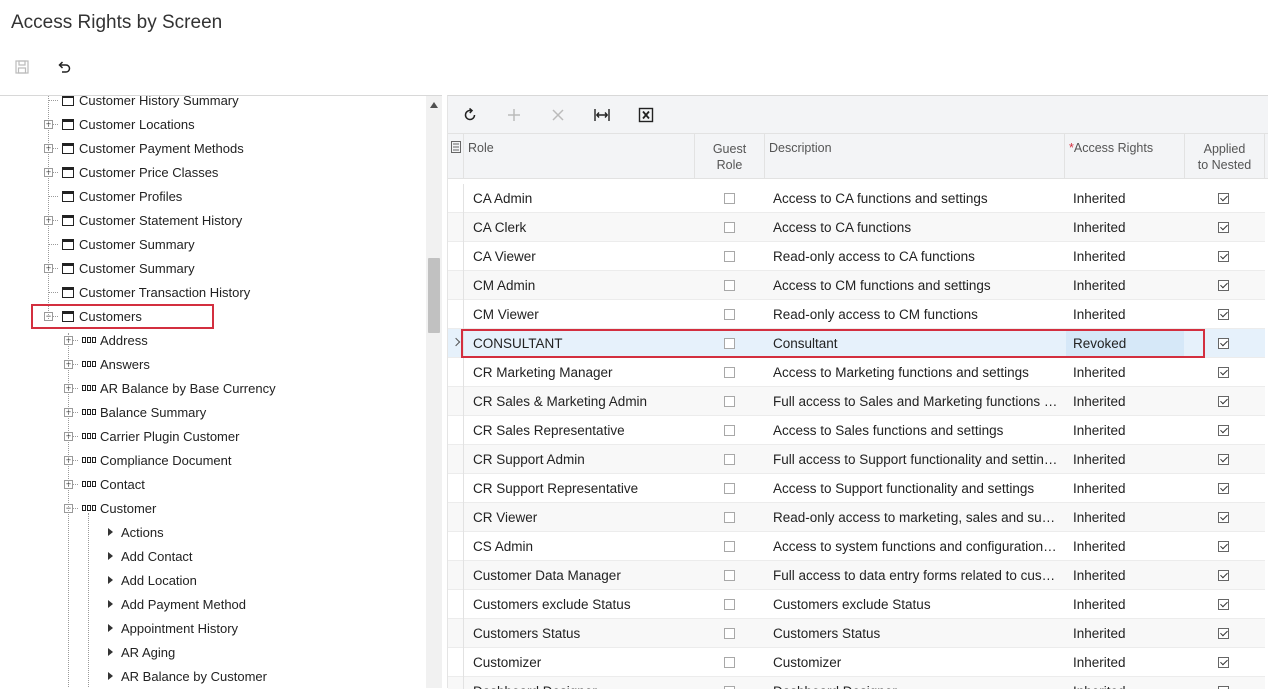 The image size is (1268, 689). I want to click on refresh-icon, so click(470, 115).